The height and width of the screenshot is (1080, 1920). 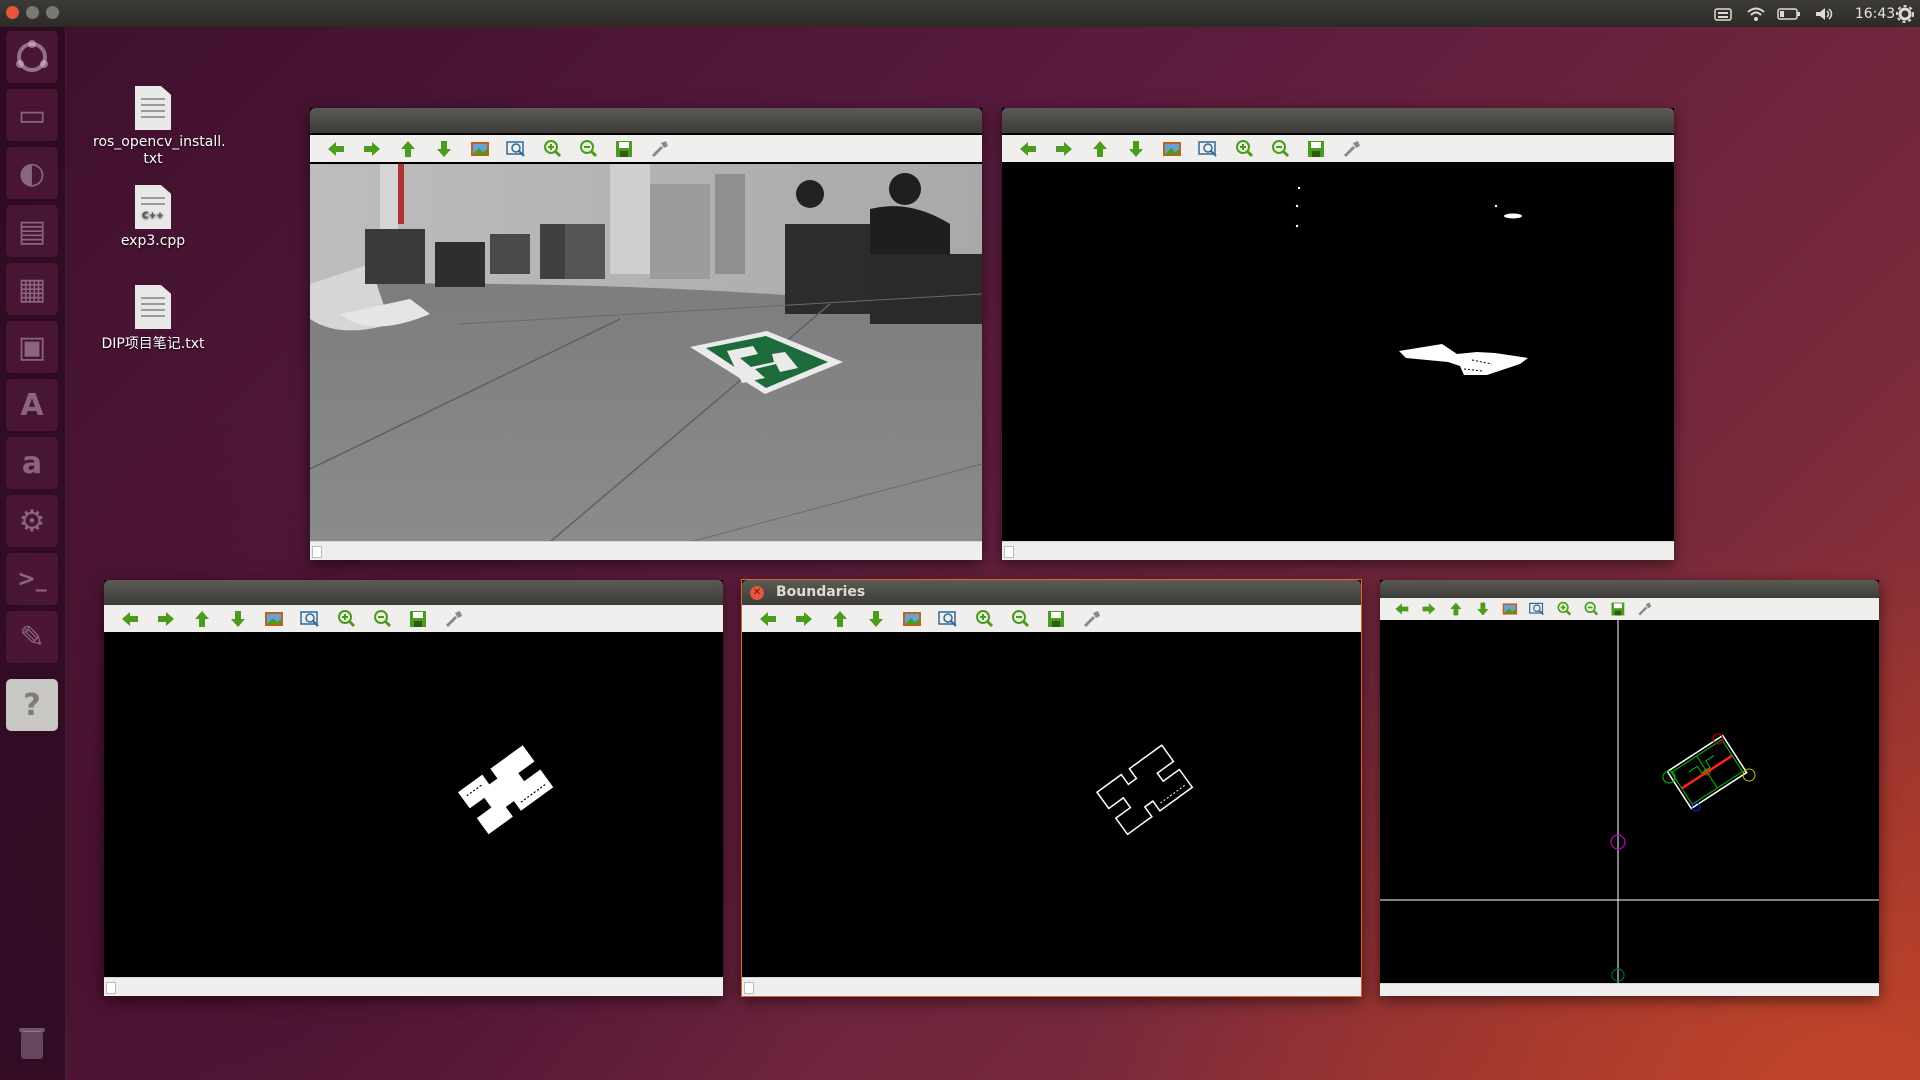 What do you see at coordinates (32, 173) in the screenshot?
I see `firefox-icon: ◐` at bounding box center [32, 173].